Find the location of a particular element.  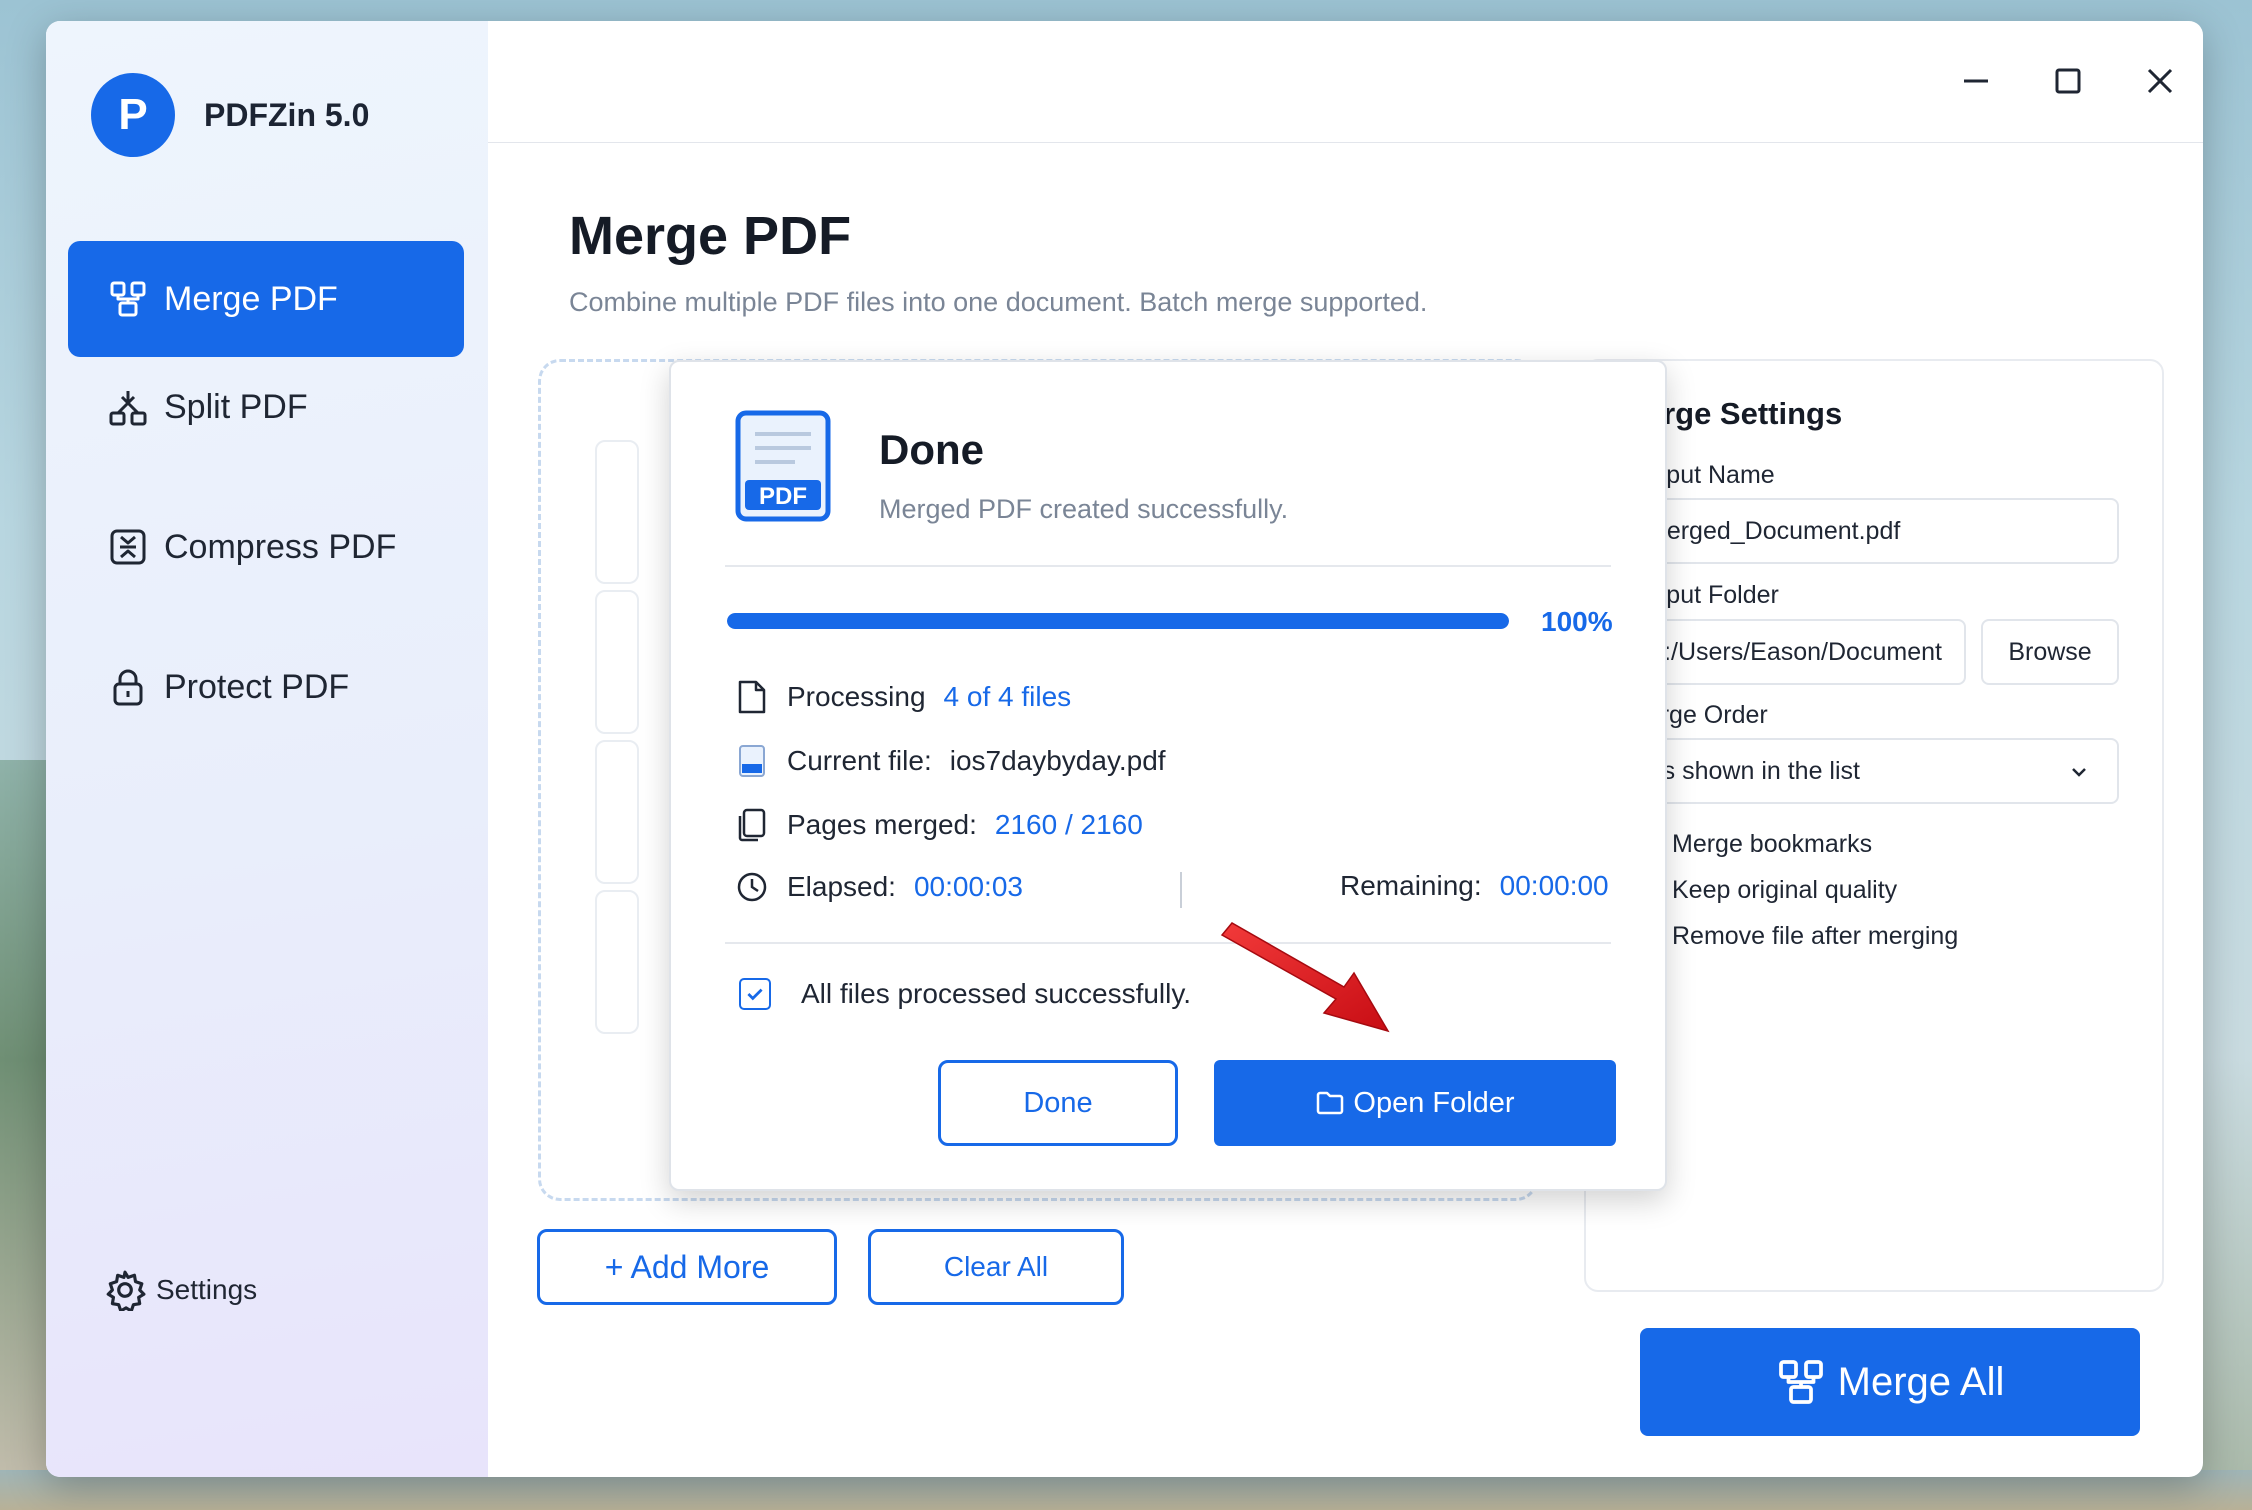

output-name-field: Merged_Document.pdf is located at coordinates (1870, 531).